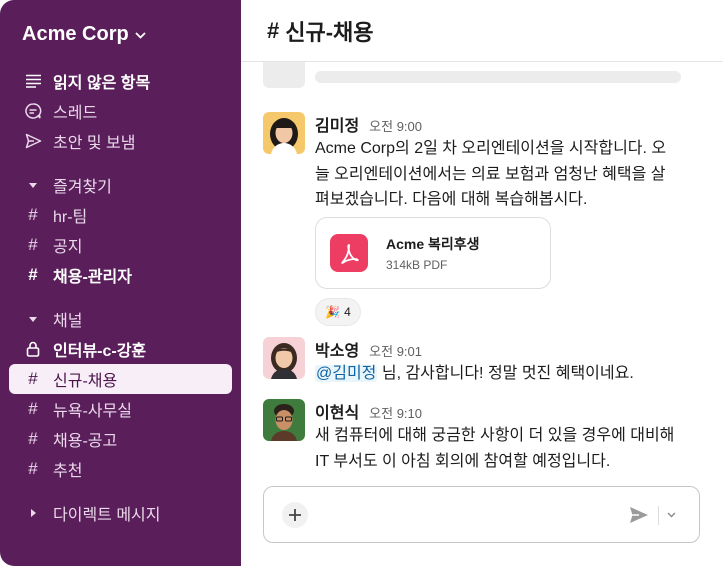 The width and height of the screenshot is (723, 566). Describe the element at coordinates (33, 81) in the screenshot. I see `list-icon` at that location.